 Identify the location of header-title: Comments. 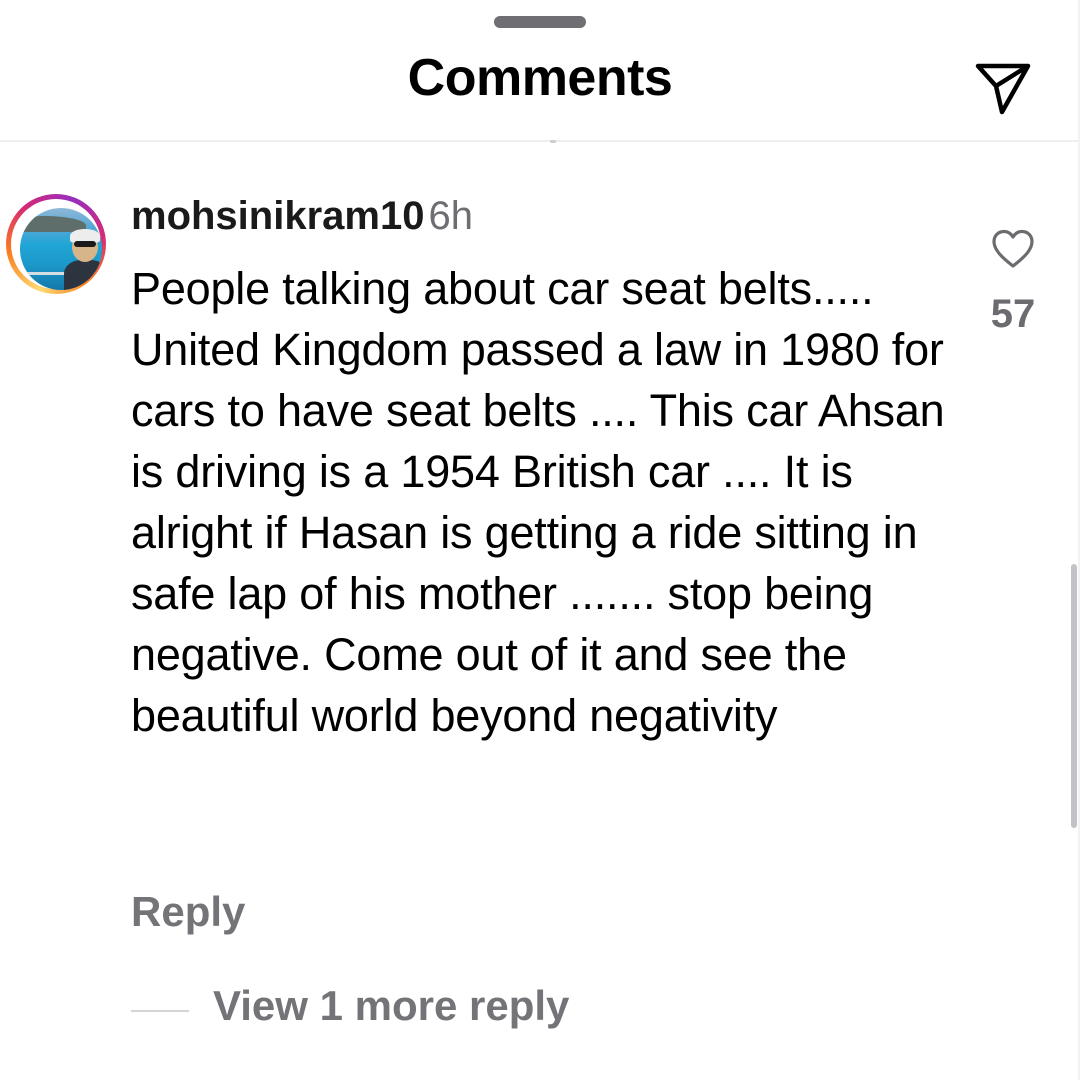
(540, 78).